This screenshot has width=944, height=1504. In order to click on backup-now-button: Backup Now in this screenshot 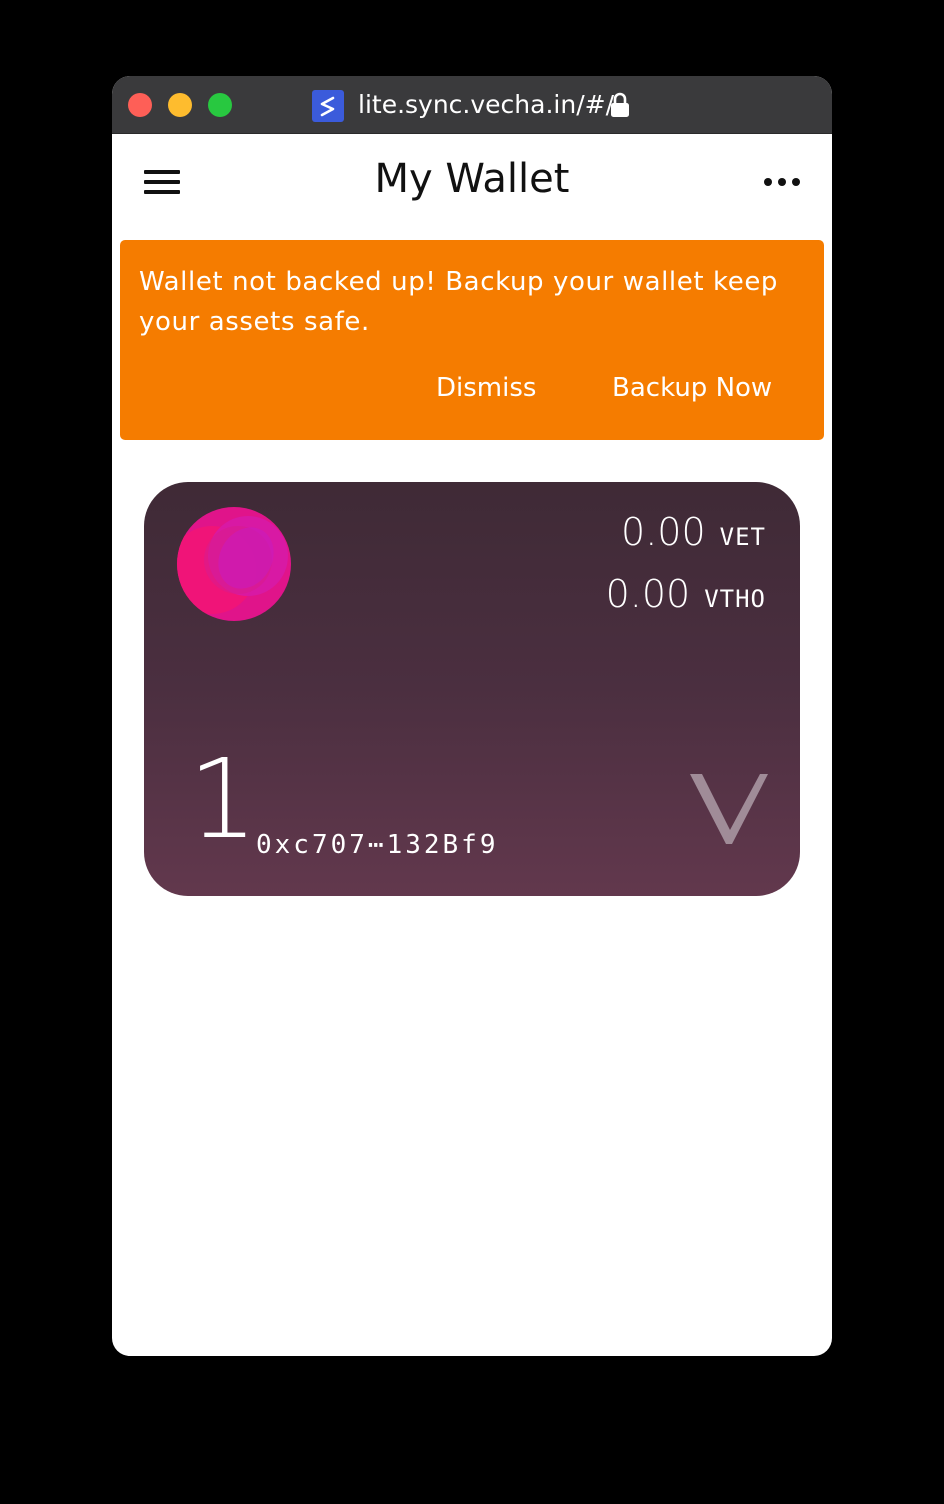, I will do `click(692, 388)`.